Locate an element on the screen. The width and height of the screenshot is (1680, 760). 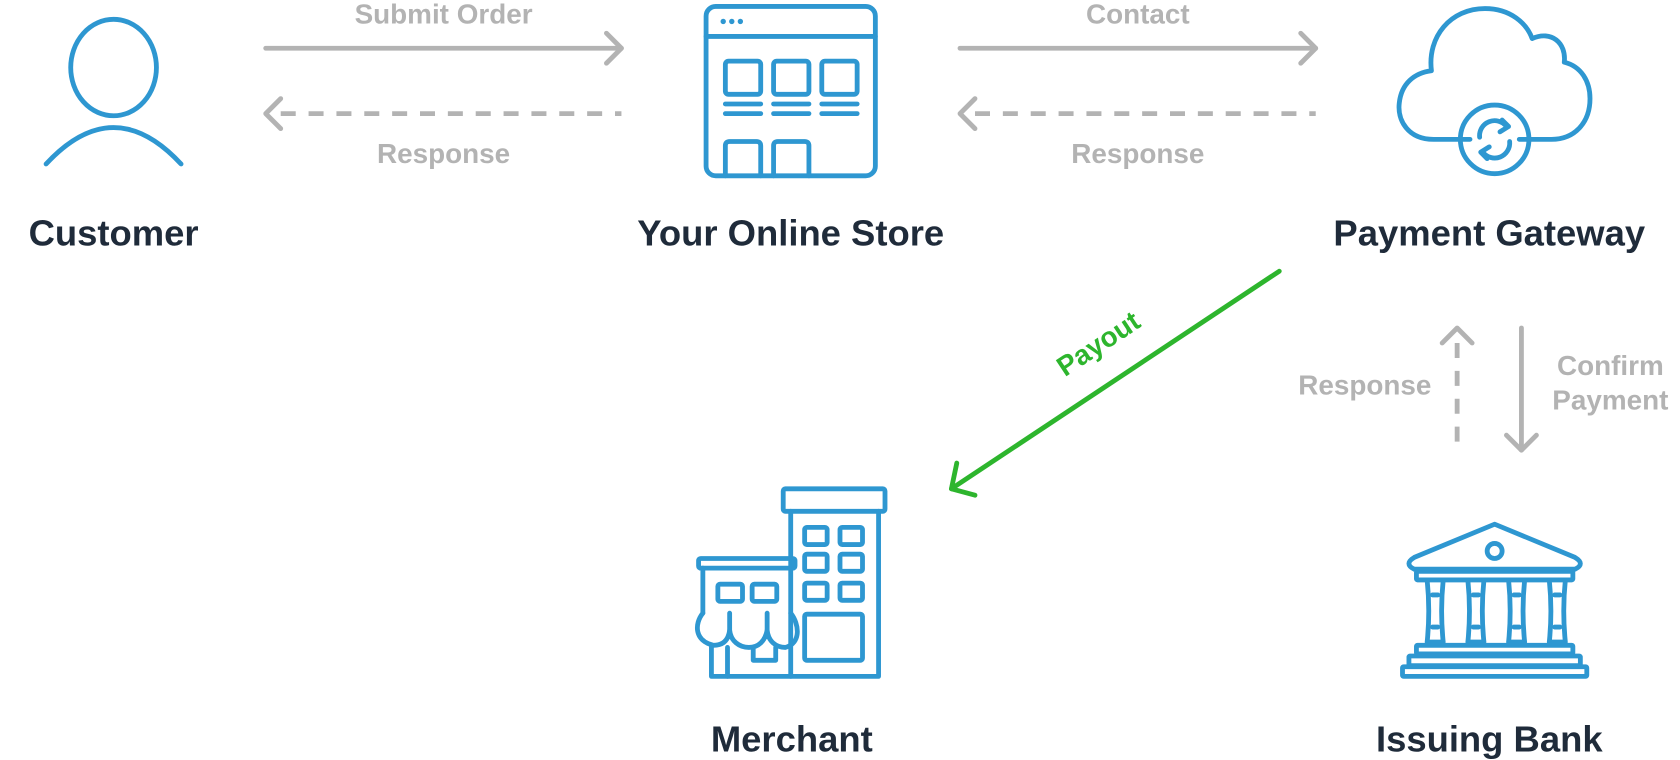
confirm-payment-edge: Confirm Payment is located at coordinates (1586, 389).